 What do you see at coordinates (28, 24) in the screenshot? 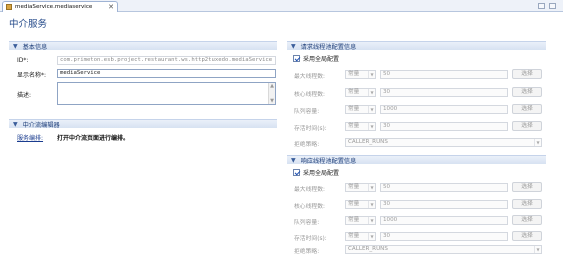
I see `page-title: 中介服务` at bounding box center [28, 24].